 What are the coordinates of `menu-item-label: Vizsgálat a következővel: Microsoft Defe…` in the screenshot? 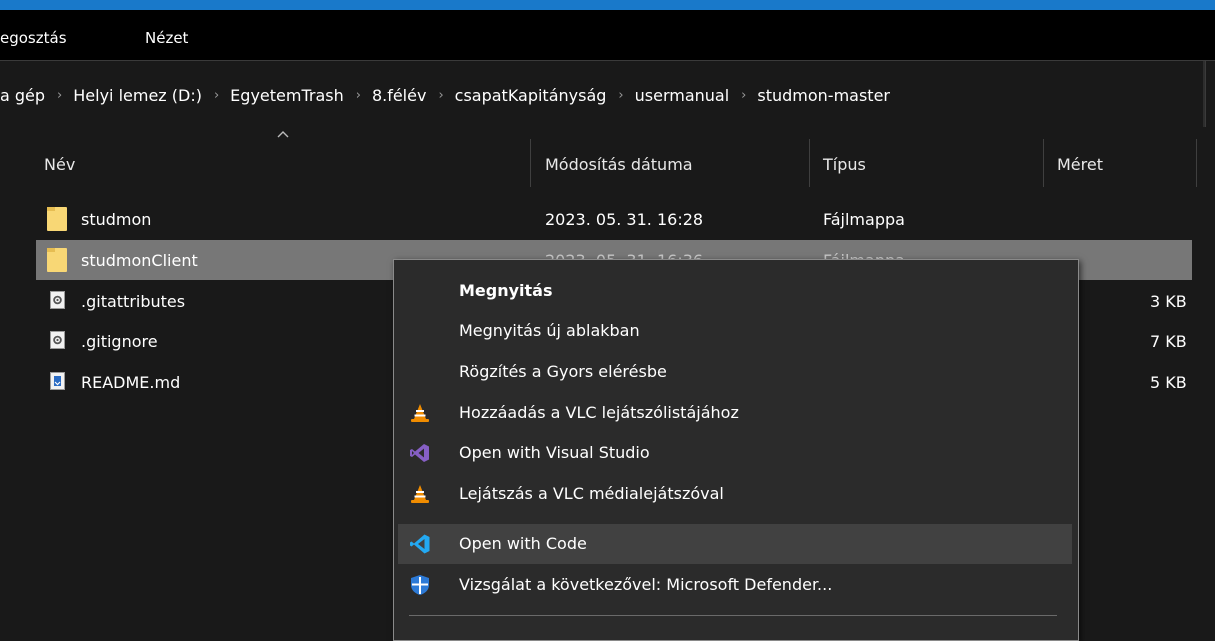 It's located at (646, 584).